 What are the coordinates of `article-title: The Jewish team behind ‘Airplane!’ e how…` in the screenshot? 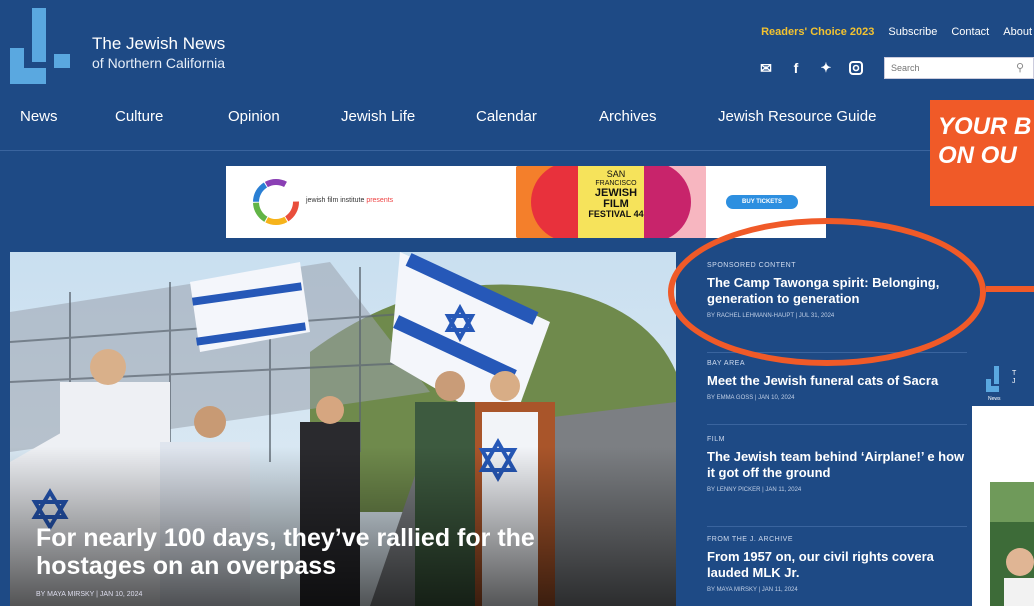 It's located at (838, 465).